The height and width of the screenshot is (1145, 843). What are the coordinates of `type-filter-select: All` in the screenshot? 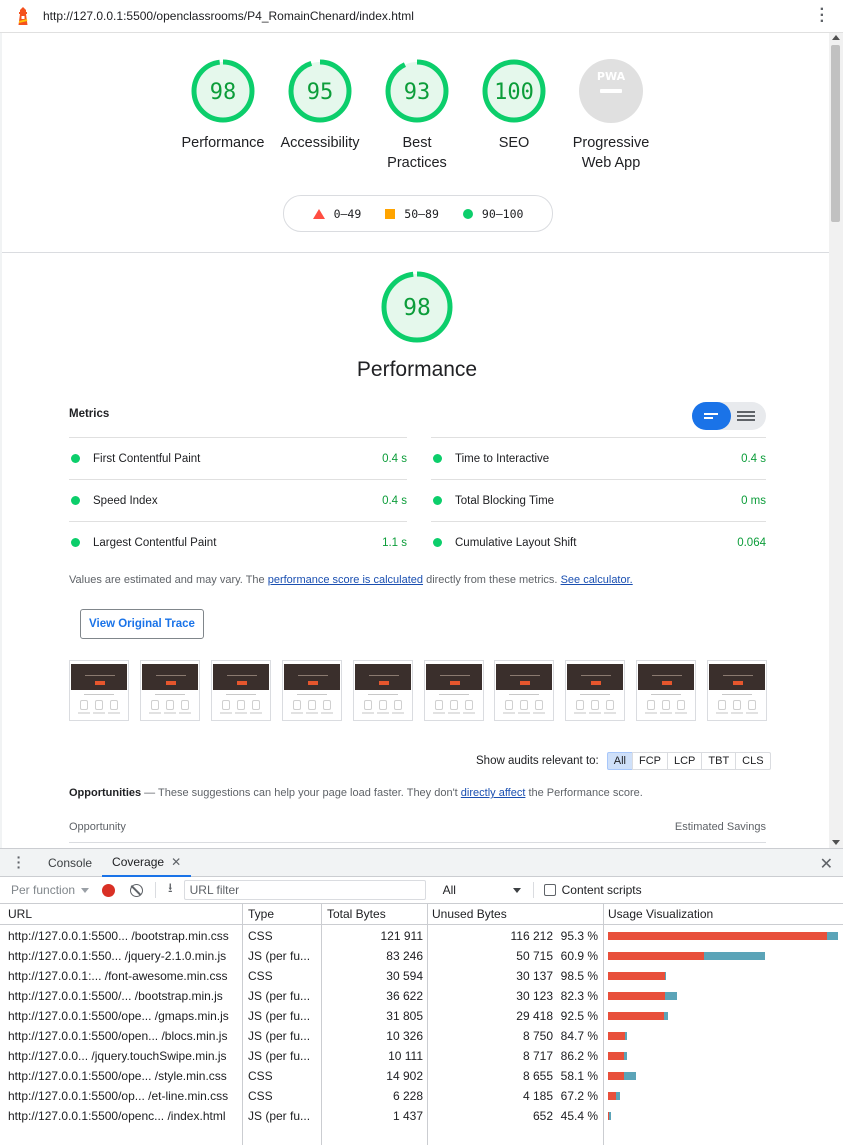 It's located at (482, 890).